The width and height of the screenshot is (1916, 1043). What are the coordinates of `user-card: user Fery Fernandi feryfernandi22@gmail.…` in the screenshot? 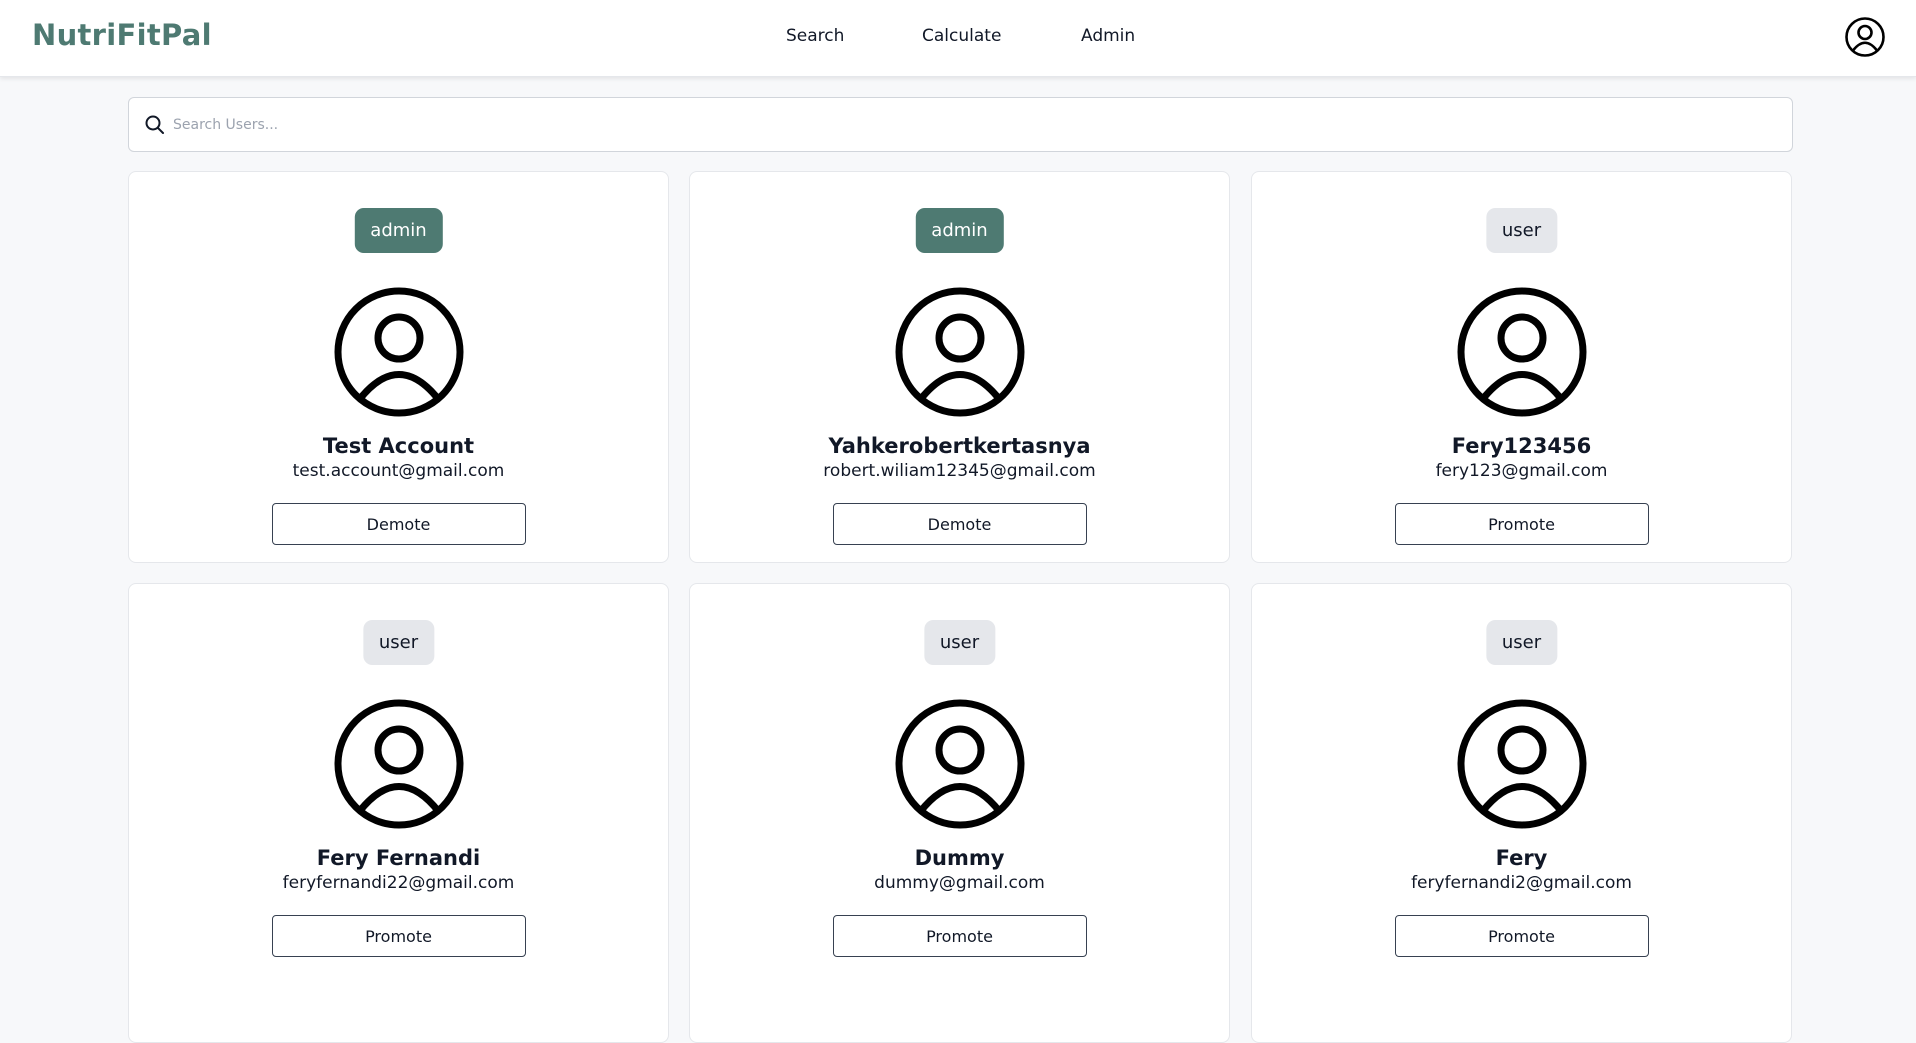 It's located at (398, 813).